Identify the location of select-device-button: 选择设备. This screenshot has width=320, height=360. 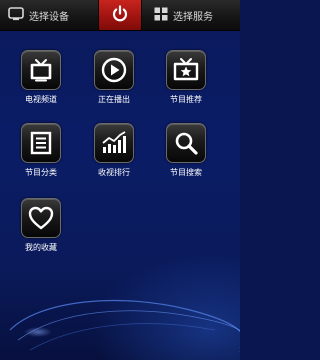
(49, 15).